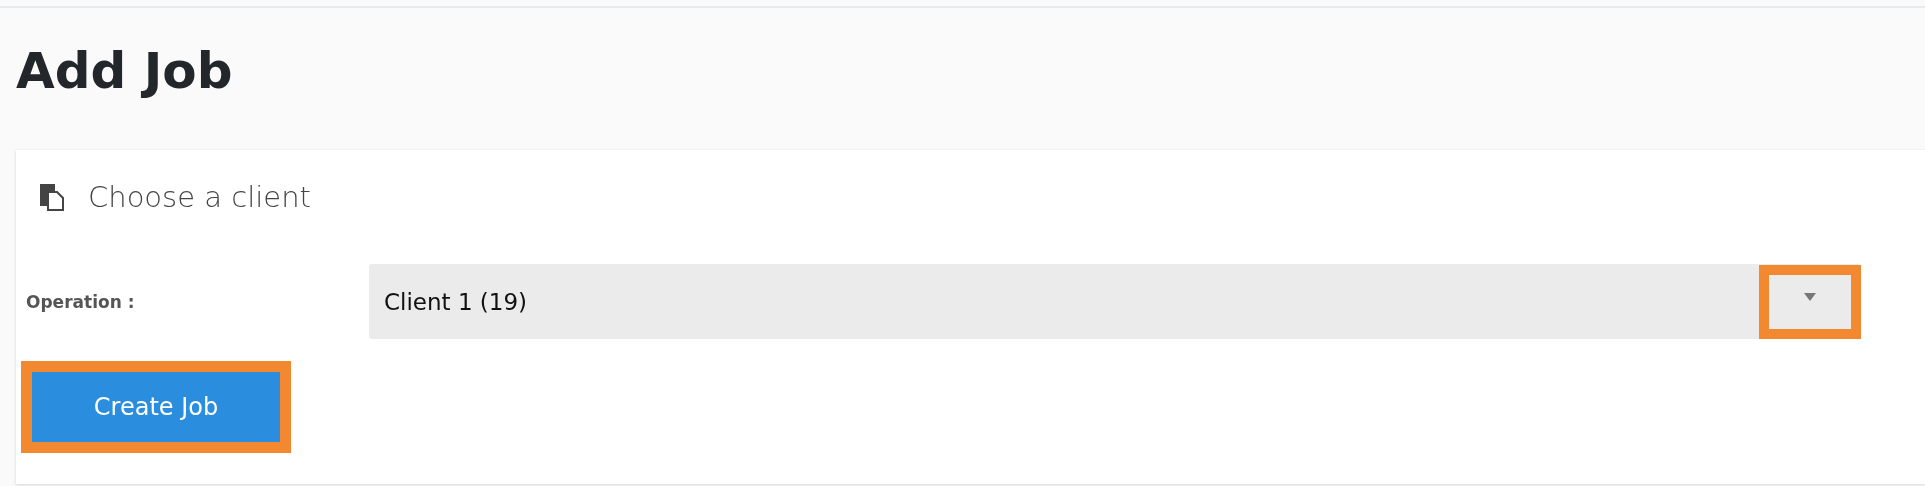 The height and width of the screenshot is (486, 1925). Describe the element at coordinates (1810, 296) in the screenshot. I see `caret-icon` at that location.